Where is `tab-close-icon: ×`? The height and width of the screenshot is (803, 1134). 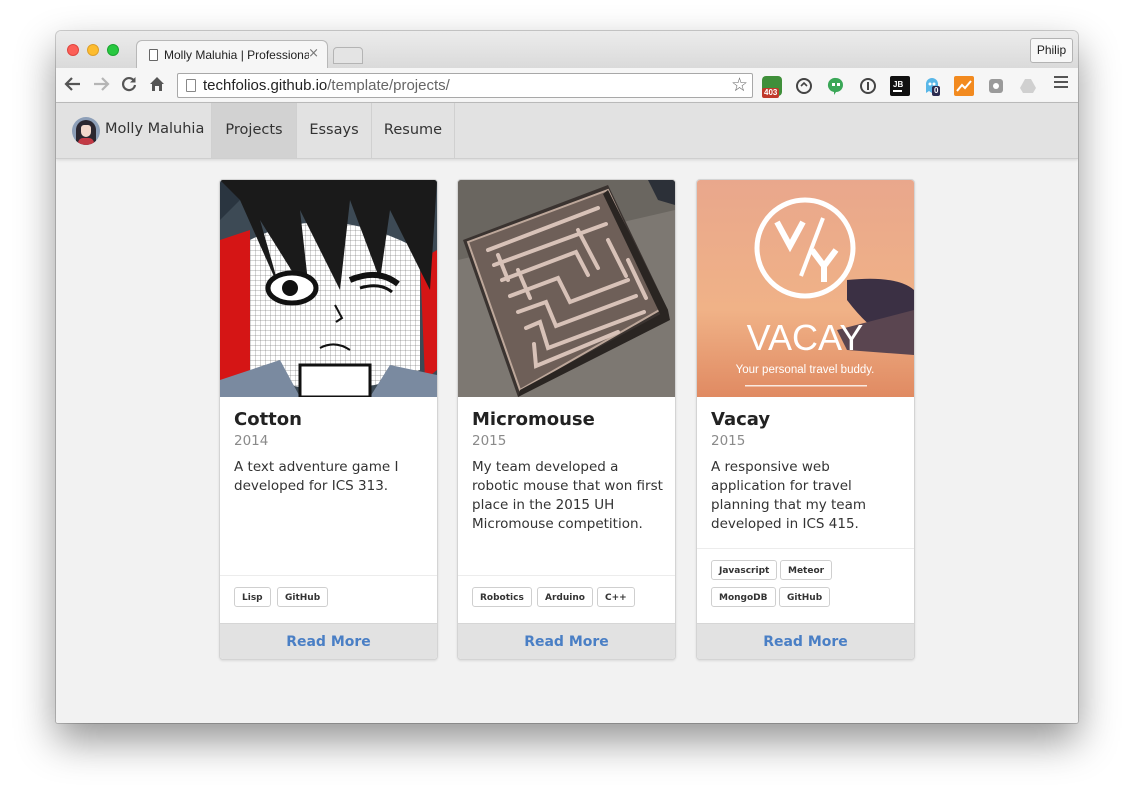 tab-close-icon: × is located at coordinates (313, 53).